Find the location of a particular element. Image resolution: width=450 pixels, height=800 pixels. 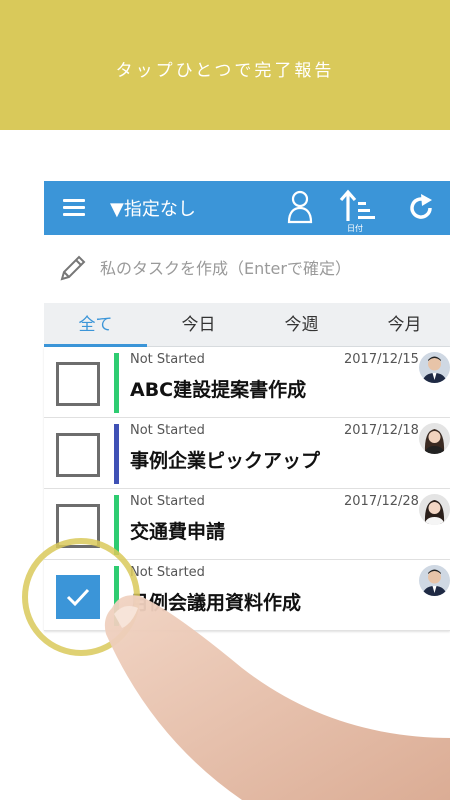

pencil-icon is located at coordinates (73, 268).